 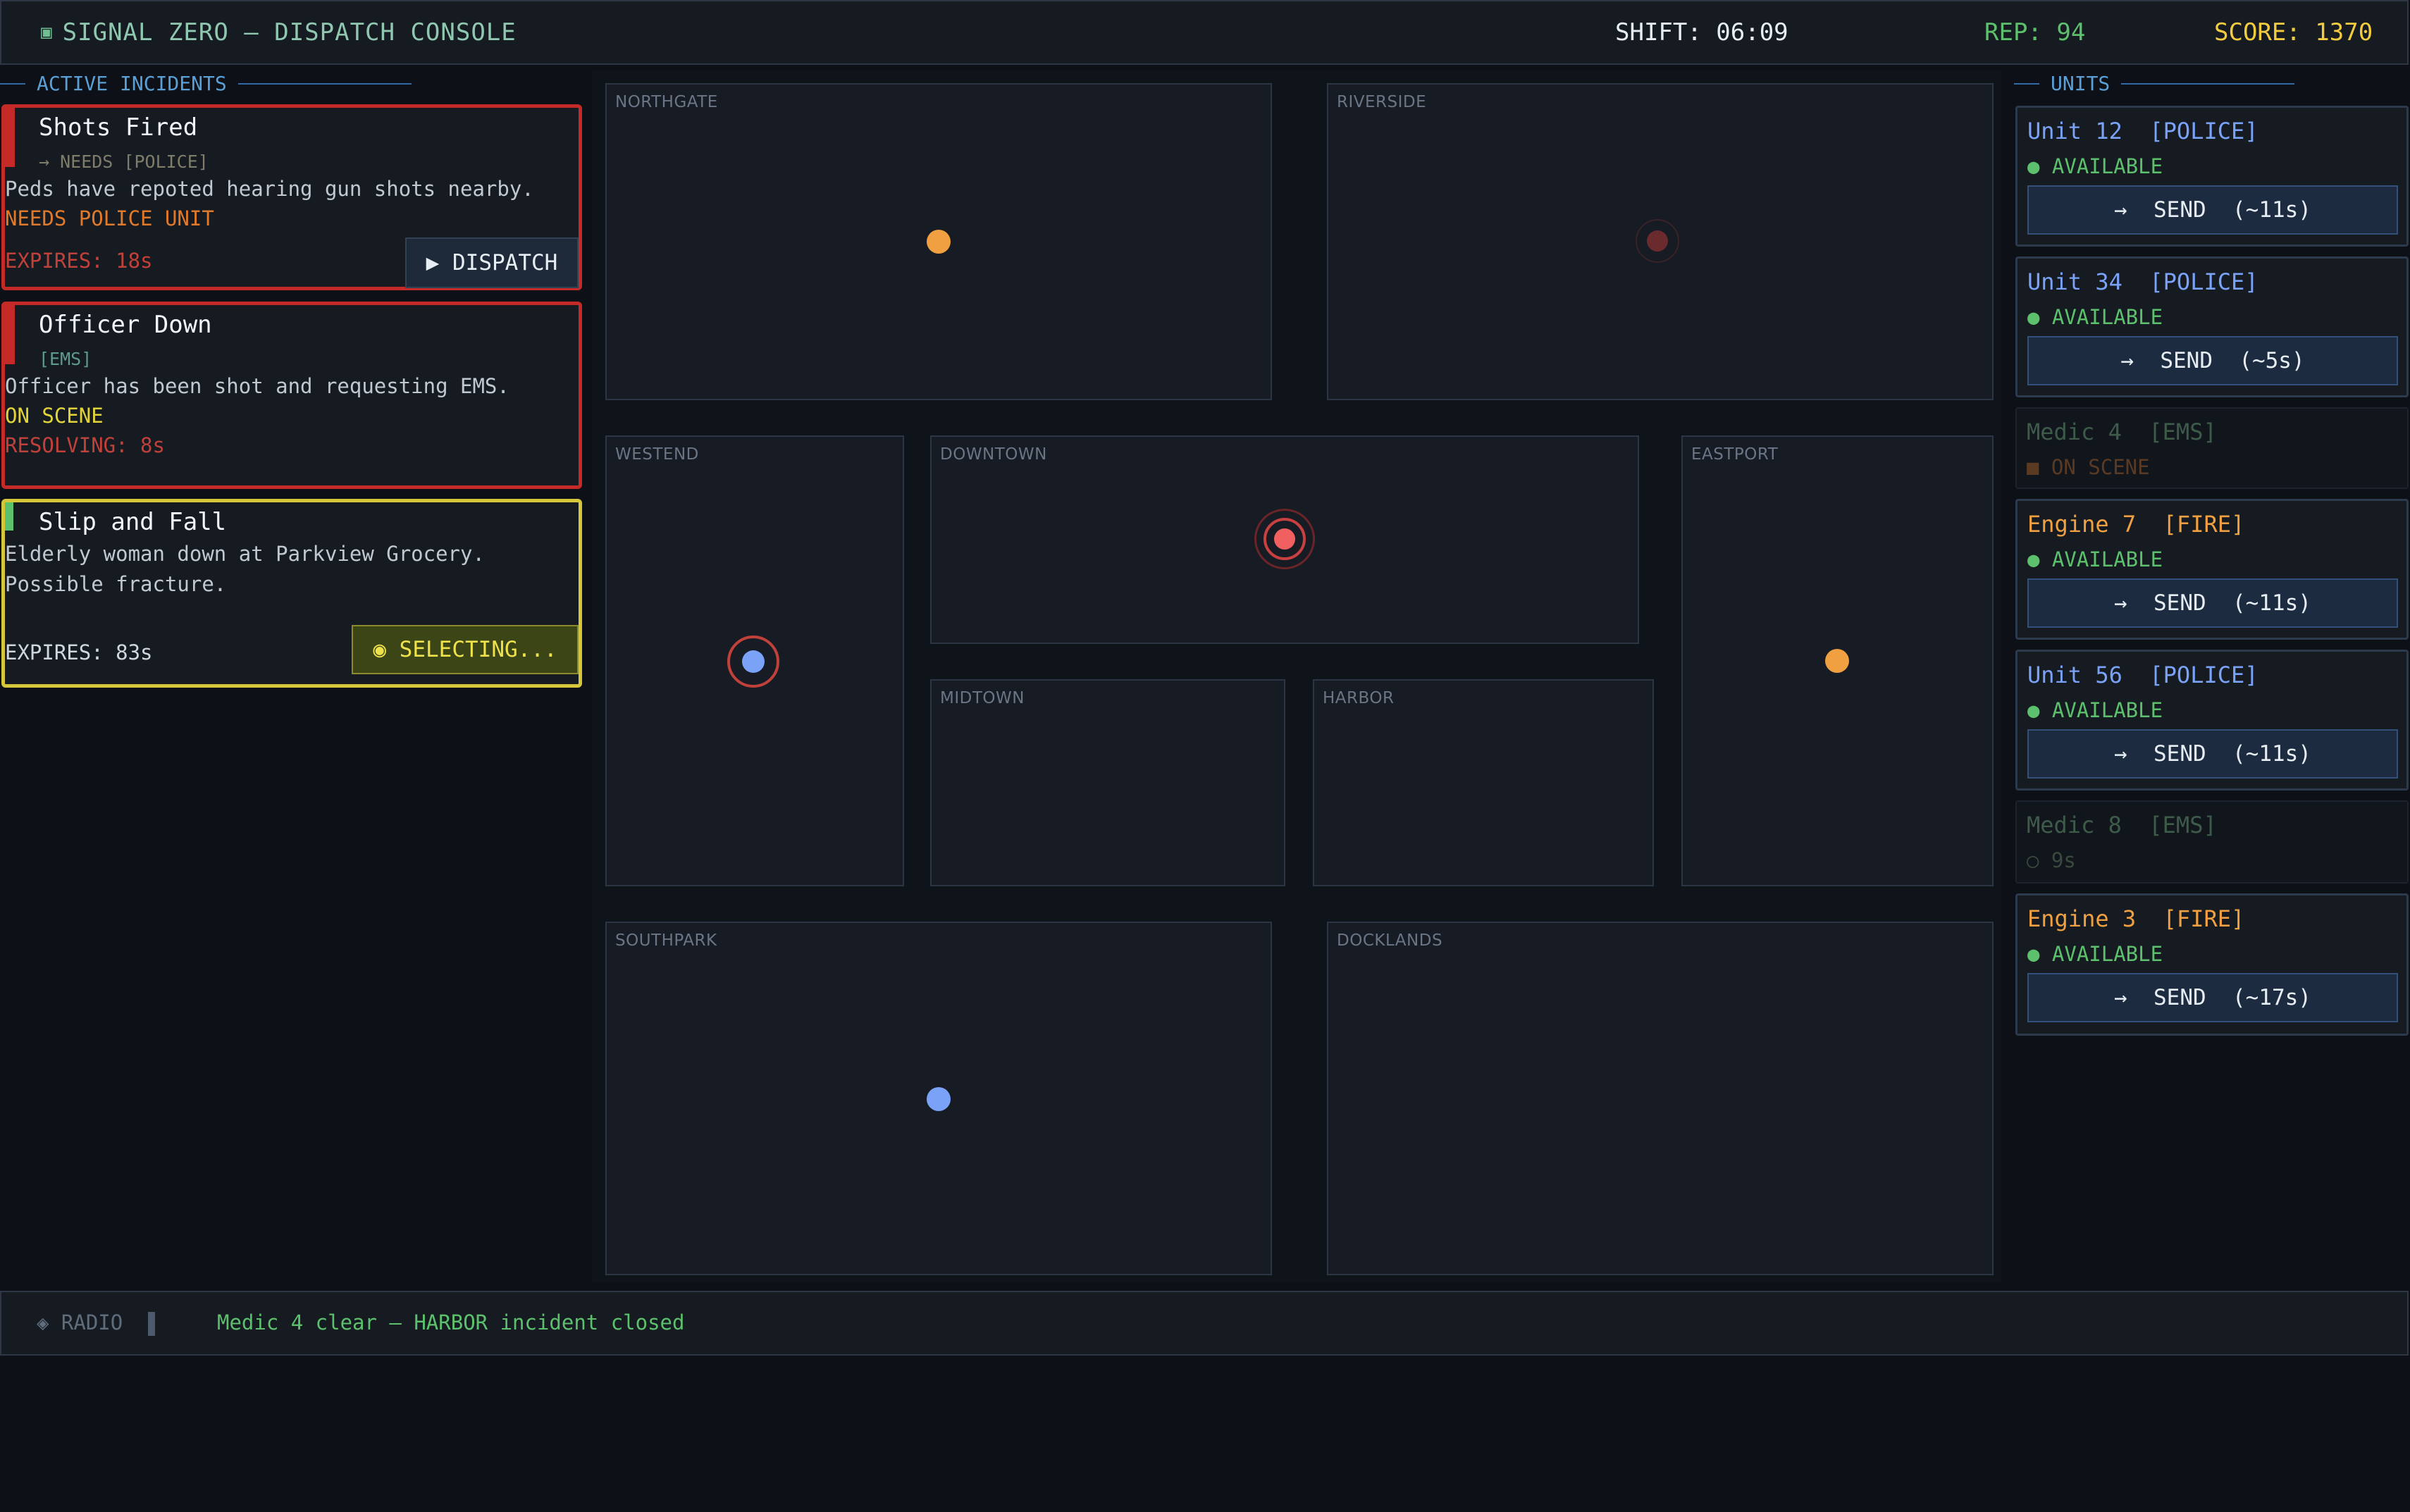 I want to click on incident-description-line: Elderly woman down at Parkview Grocery., so click(x=245, y=554).